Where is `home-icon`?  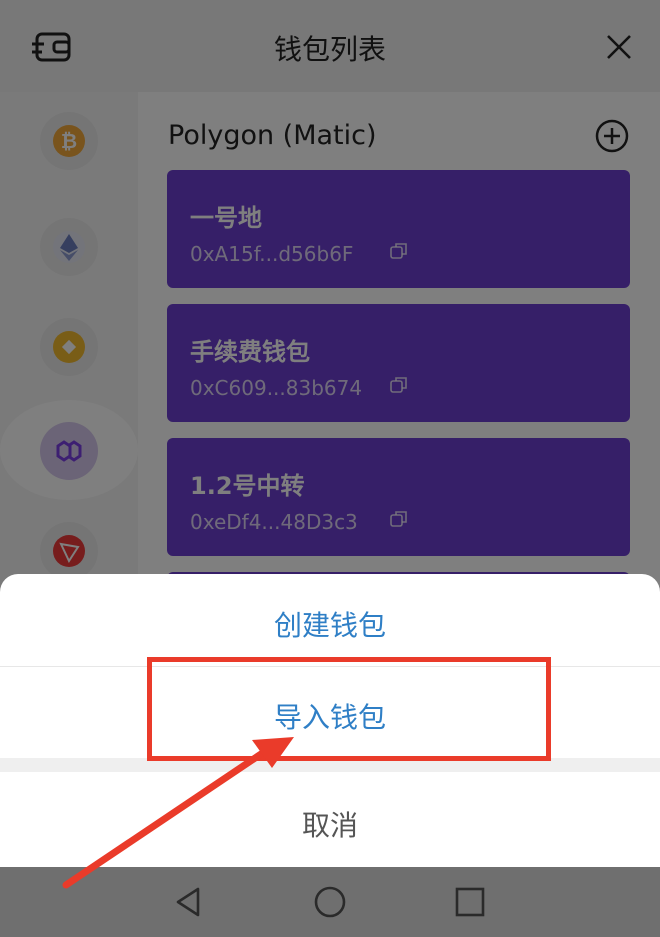 home-icon is located at coordinates (330, 902).